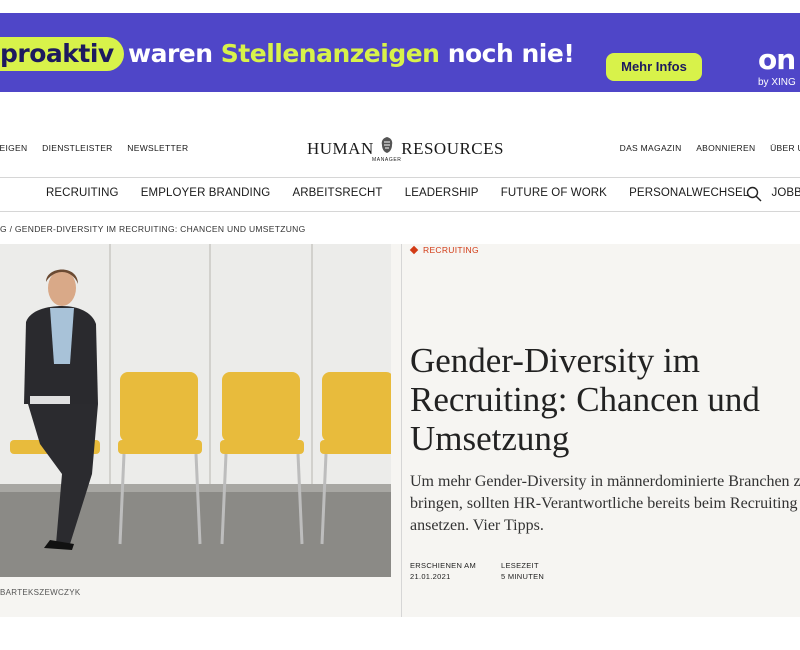 The image size is (800, 650). Describe the element at coordinates (443, 571) in the screenshot. I see `published-meta: ERSCHIENEN AM 21.01.2021` at that location.